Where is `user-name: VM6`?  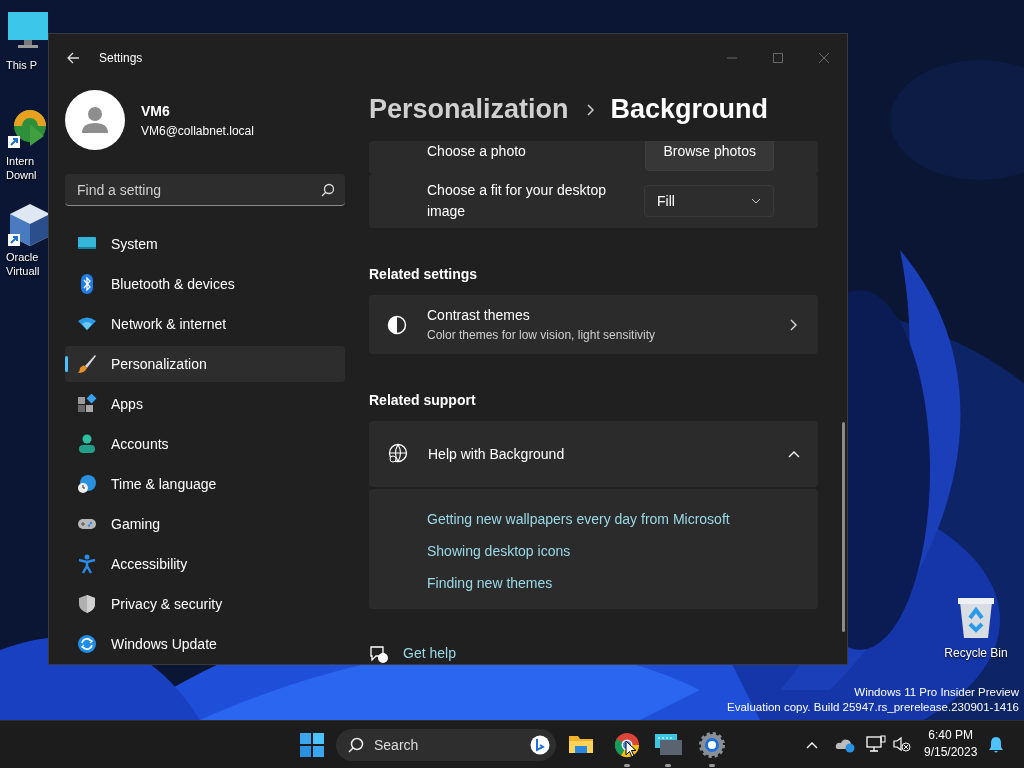
user-name: VM6 is located at coordinates (156, 111).